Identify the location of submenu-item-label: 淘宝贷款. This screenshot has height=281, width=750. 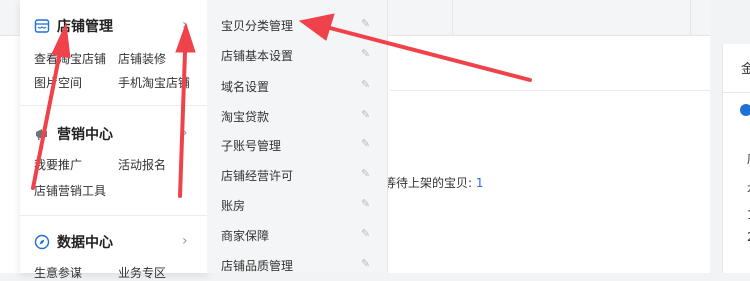
(245, 117).